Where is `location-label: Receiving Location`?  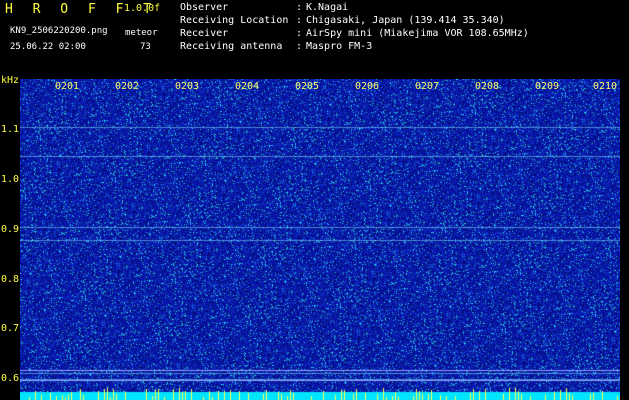
location-label: Receiving Location is located at coordinates (234, 20).